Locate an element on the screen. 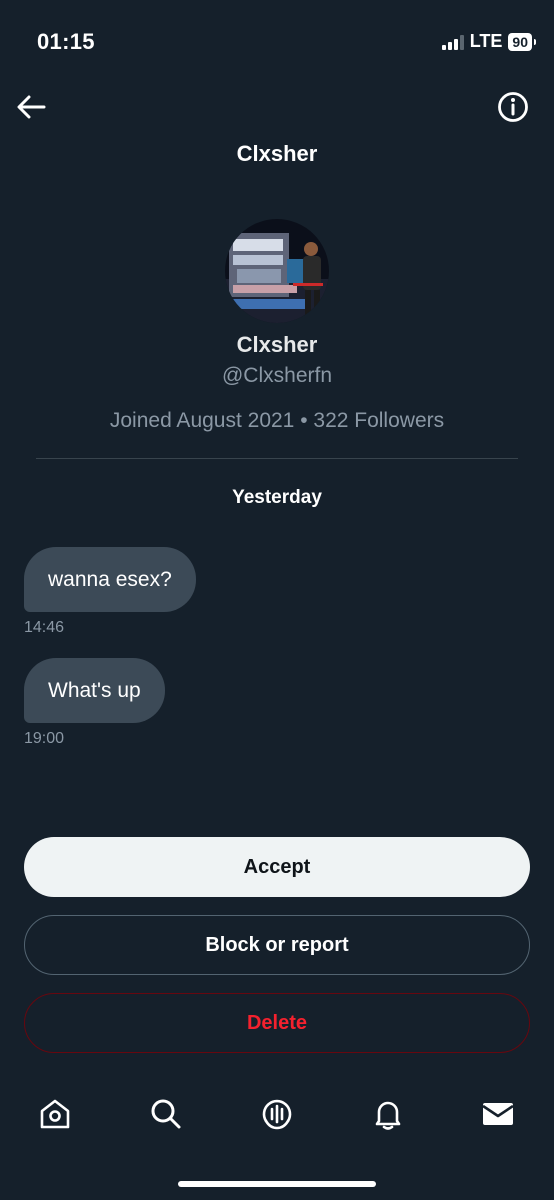  home-indicator is located at coordinates (277, 1184).